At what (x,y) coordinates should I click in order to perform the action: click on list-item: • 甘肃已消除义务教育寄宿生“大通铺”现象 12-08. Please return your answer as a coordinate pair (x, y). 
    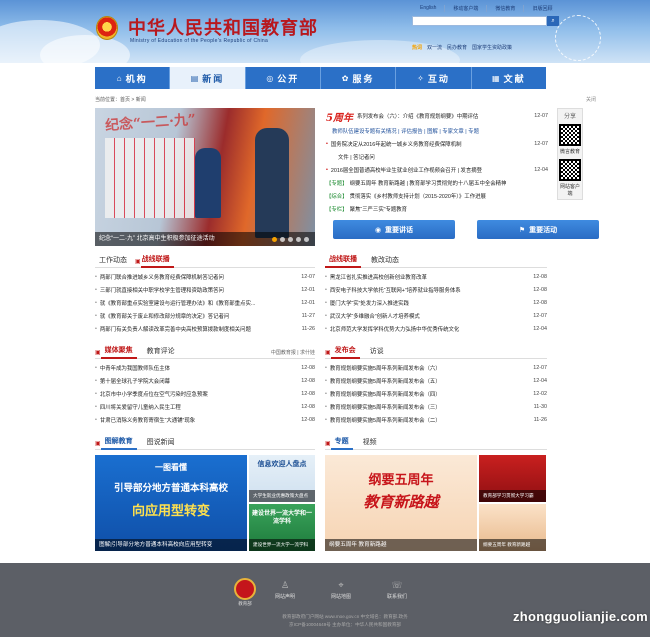
    Looking at the image, I should click on (205, 419).